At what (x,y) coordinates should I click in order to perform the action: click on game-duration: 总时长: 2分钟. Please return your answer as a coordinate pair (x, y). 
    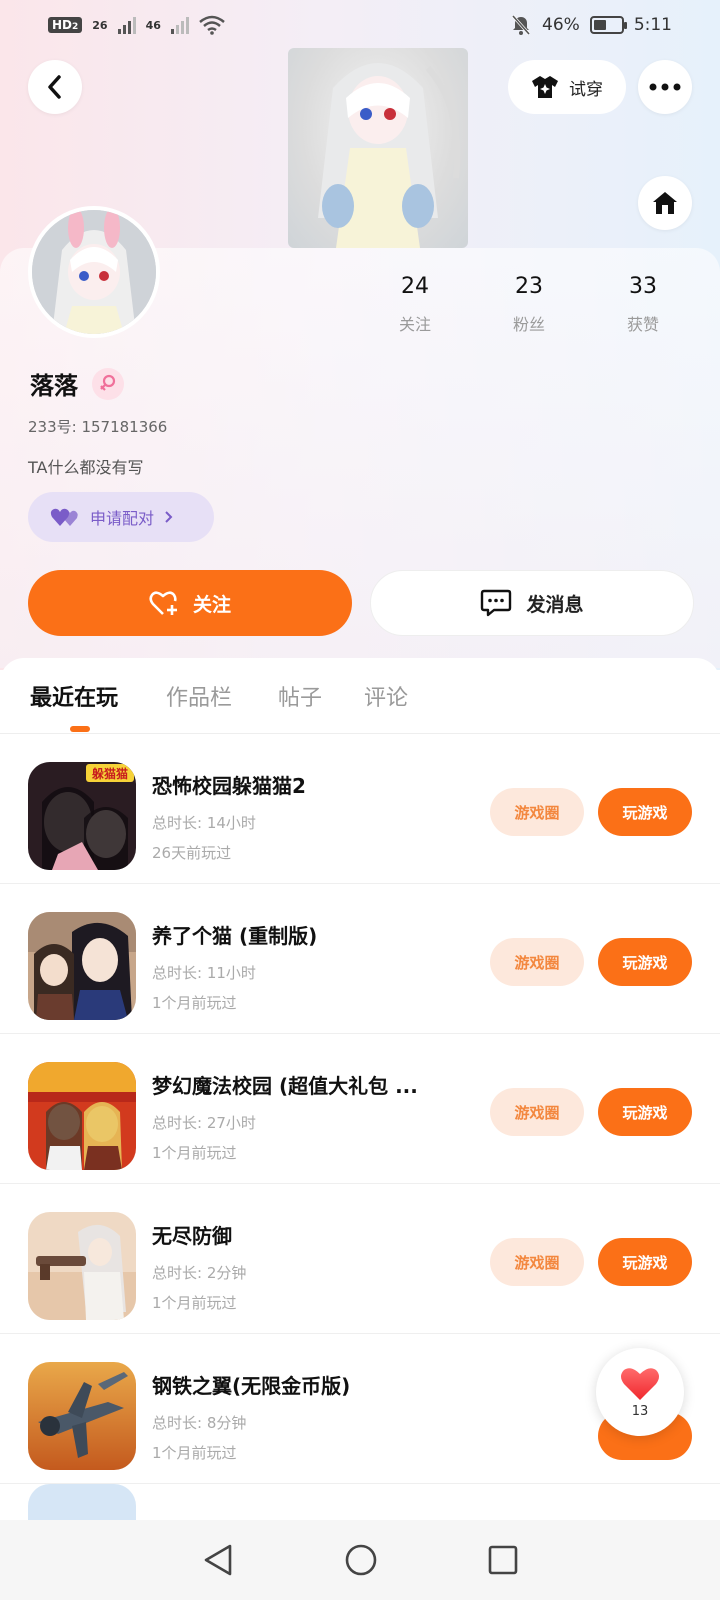
    Looking at the image, I should click on (199, 1273).